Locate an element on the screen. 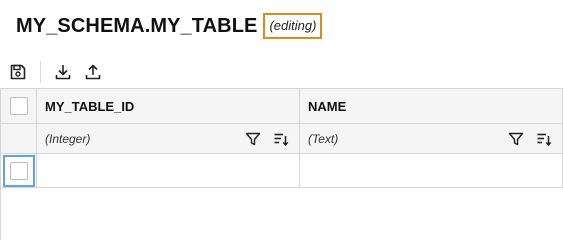 The image size is (563, 240). upload-button is located at coordinates (93, 72).